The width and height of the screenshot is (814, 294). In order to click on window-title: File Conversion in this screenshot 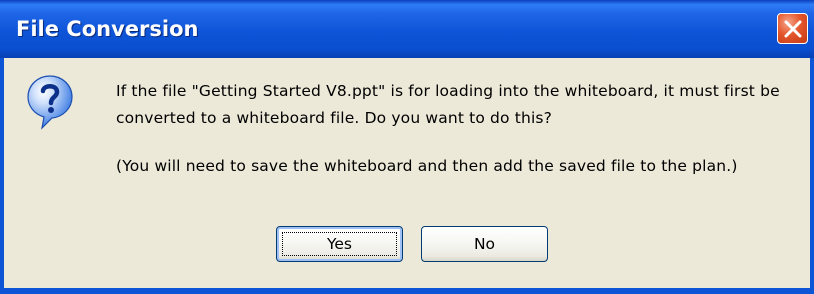, I will do `click(107, 29)`.